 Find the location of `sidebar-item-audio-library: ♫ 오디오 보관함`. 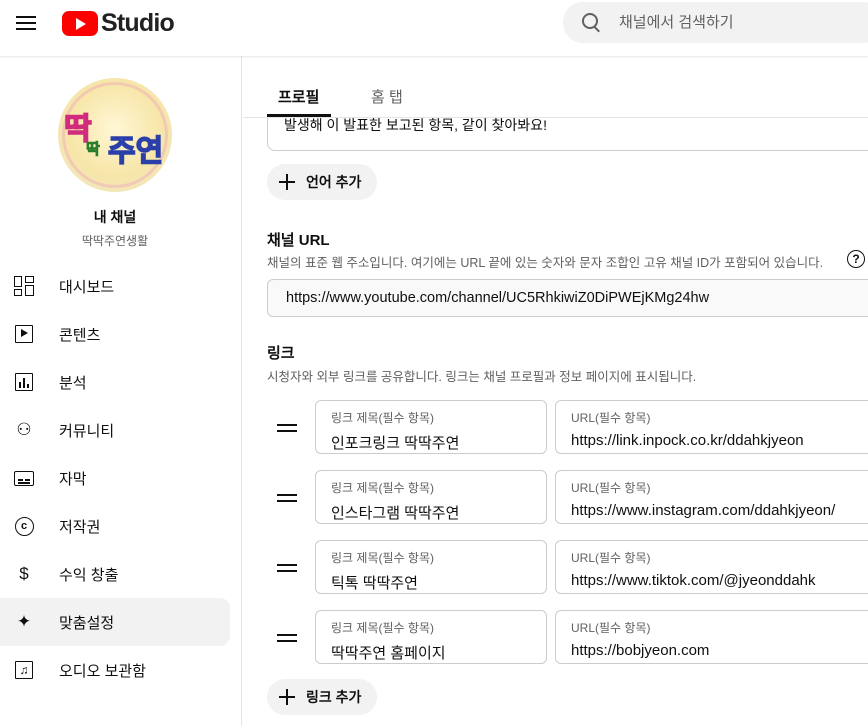

sidebar-item-audio-library: ♫ 오디오 보관함 is located at coordinates (115, 670).